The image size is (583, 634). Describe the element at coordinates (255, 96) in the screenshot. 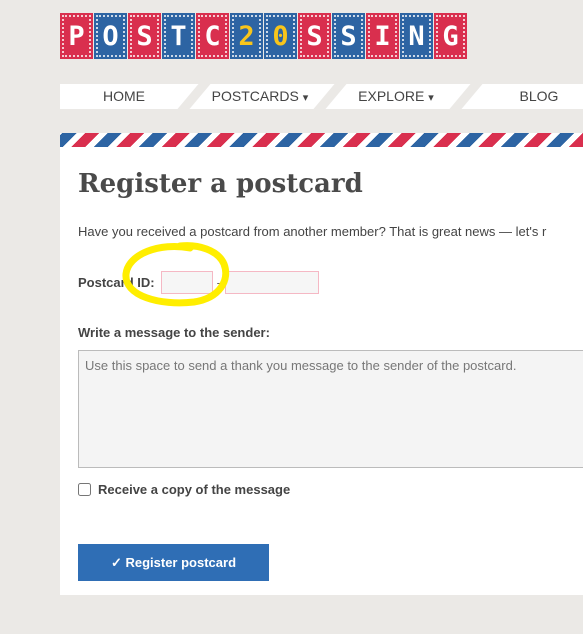

I see `nav-postcards-label: POSTCARDS` at that location.